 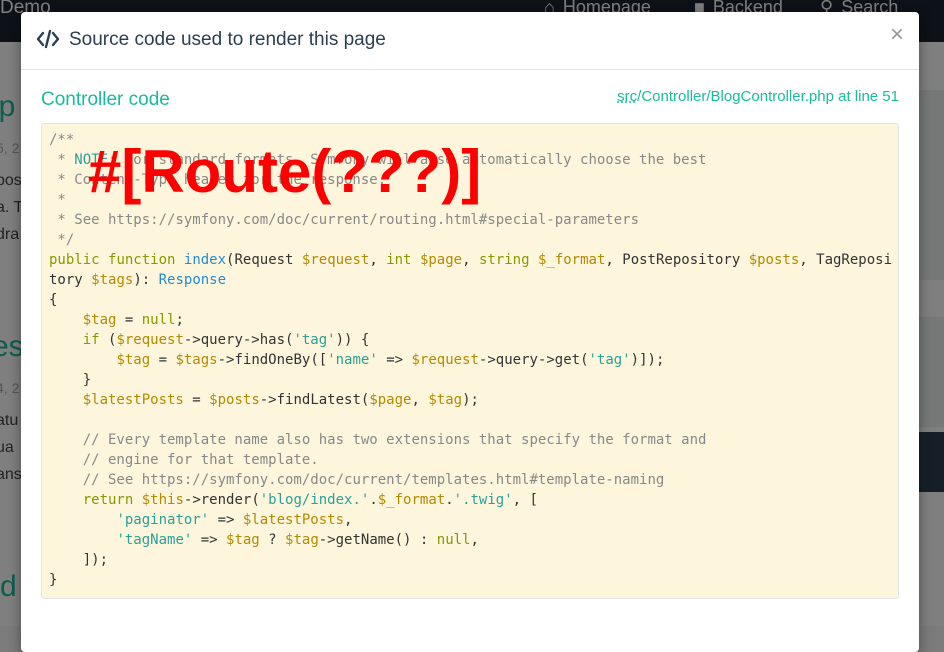 I want to click on code-line: ]);, so click(x=470, y=560).